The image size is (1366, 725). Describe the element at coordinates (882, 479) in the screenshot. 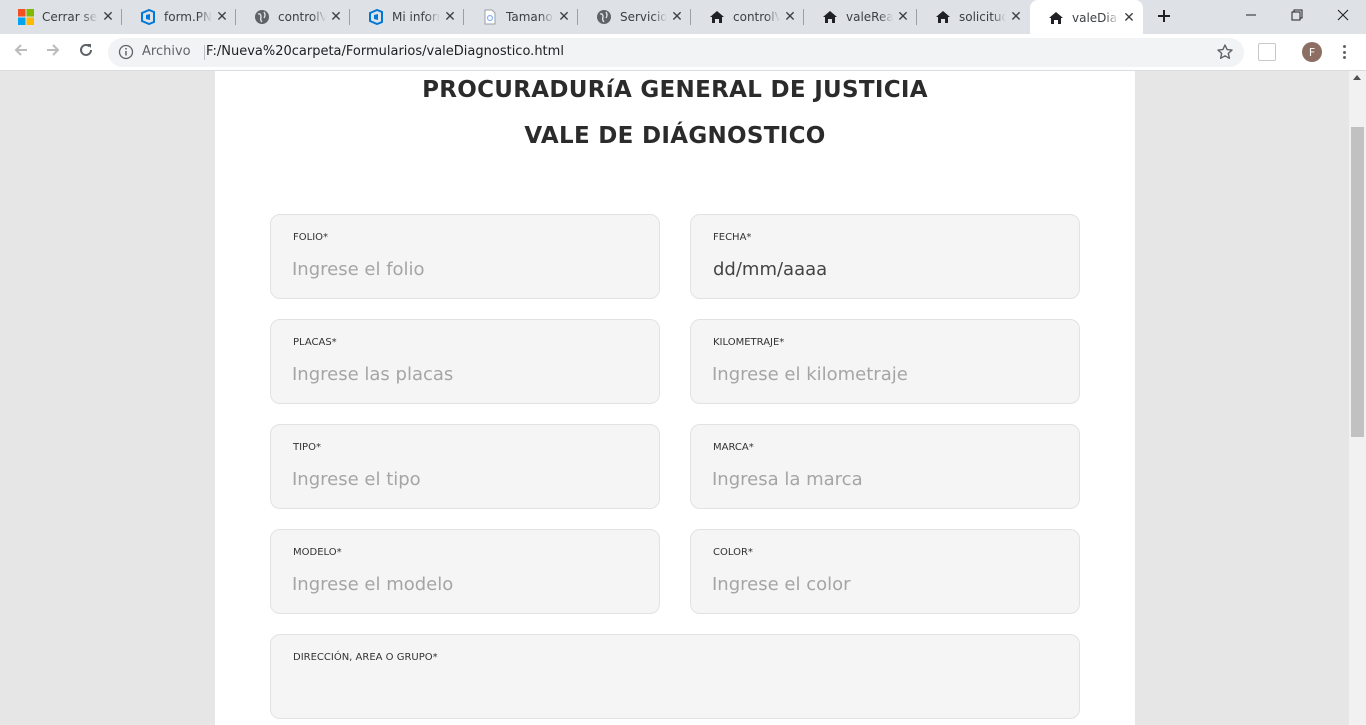

I see `marca-input` at that location.